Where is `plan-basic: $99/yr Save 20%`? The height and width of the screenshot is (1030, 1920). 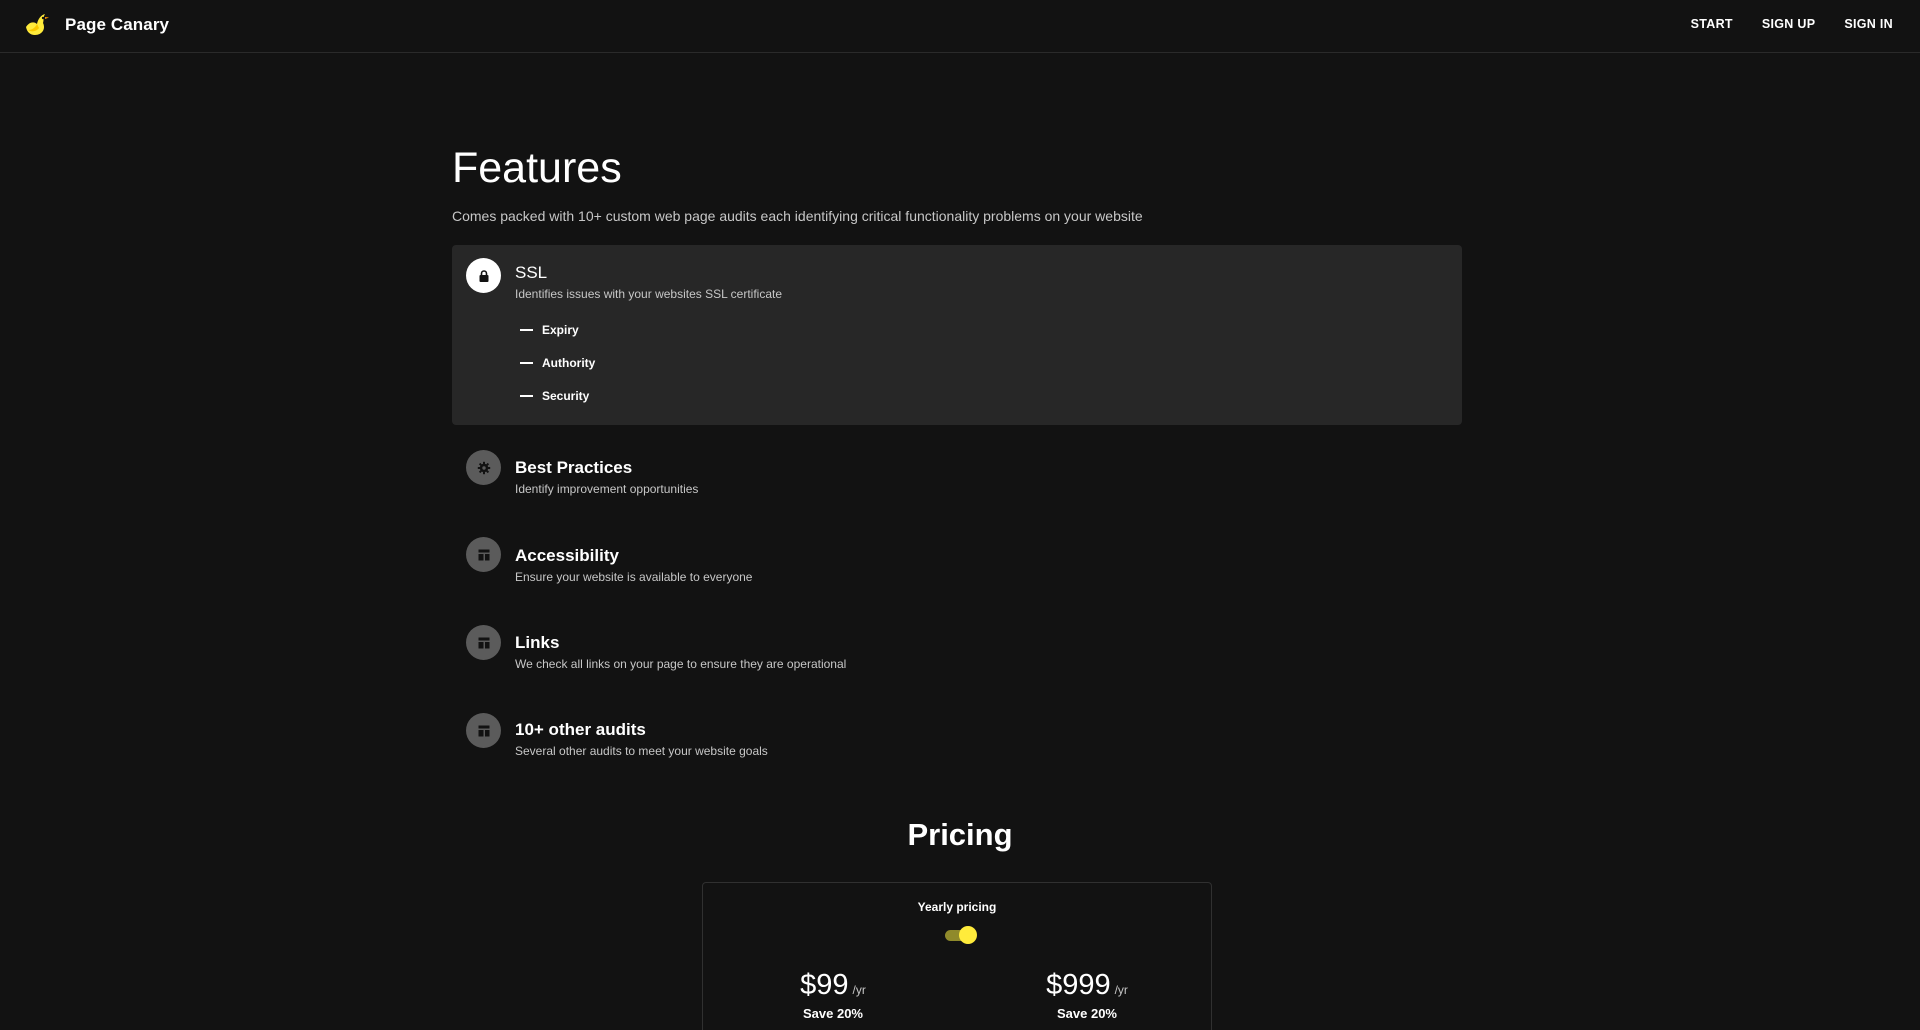
plan-basic: $99/yr Save 20% is located at coordinates (833, 995).